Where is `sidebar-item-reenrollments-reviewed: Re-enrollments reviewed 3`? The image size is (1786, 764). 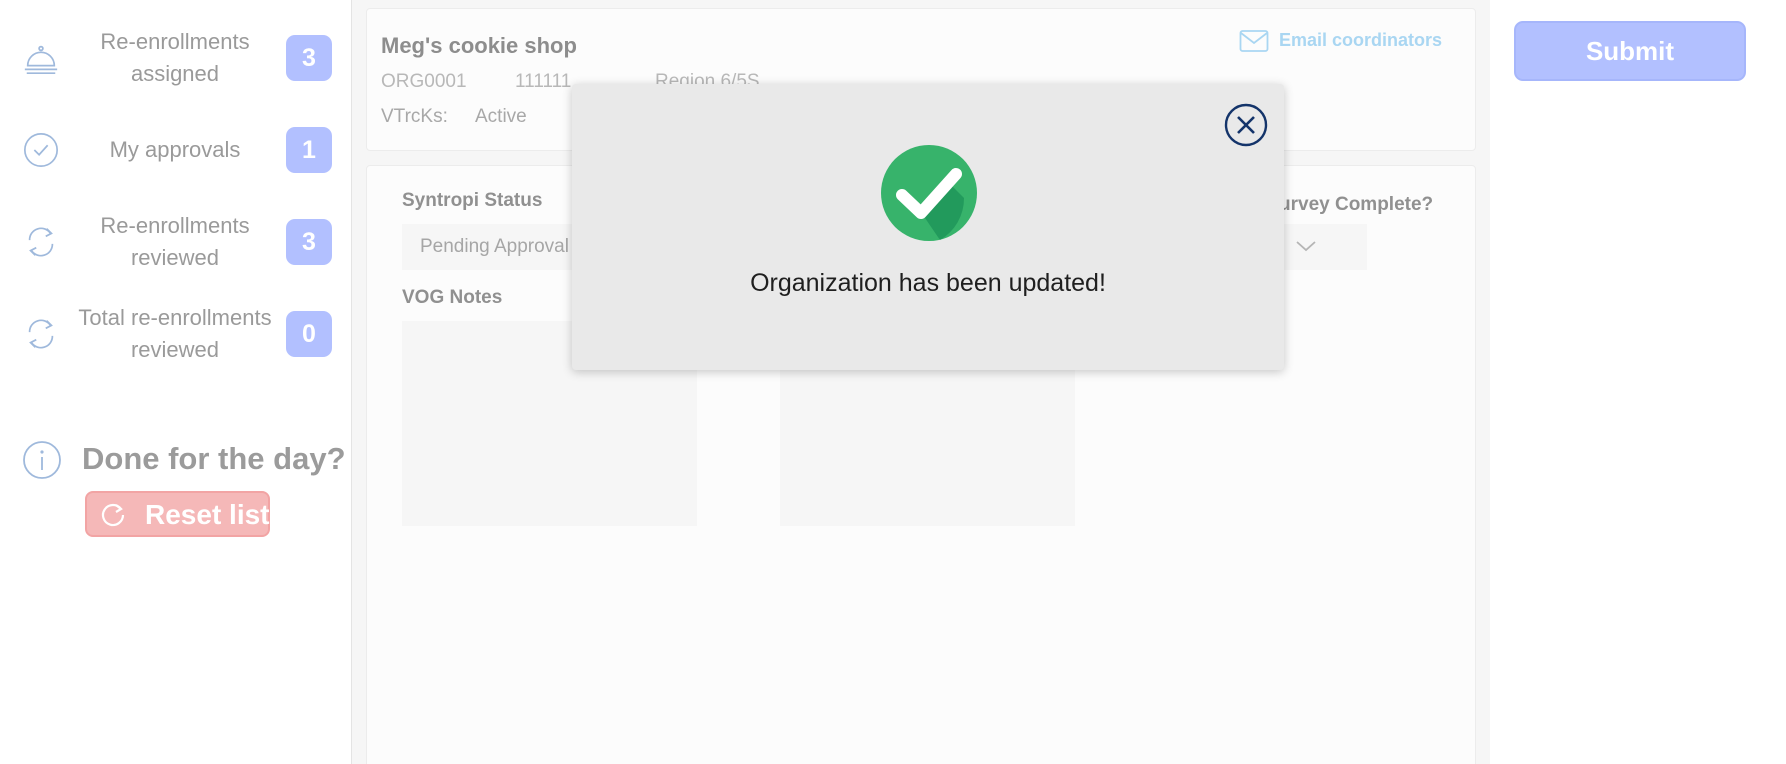 sidebar-item-reenrollments-reviewed: Re-enrollments reviewed 3 is located at coordinates (176, 242).